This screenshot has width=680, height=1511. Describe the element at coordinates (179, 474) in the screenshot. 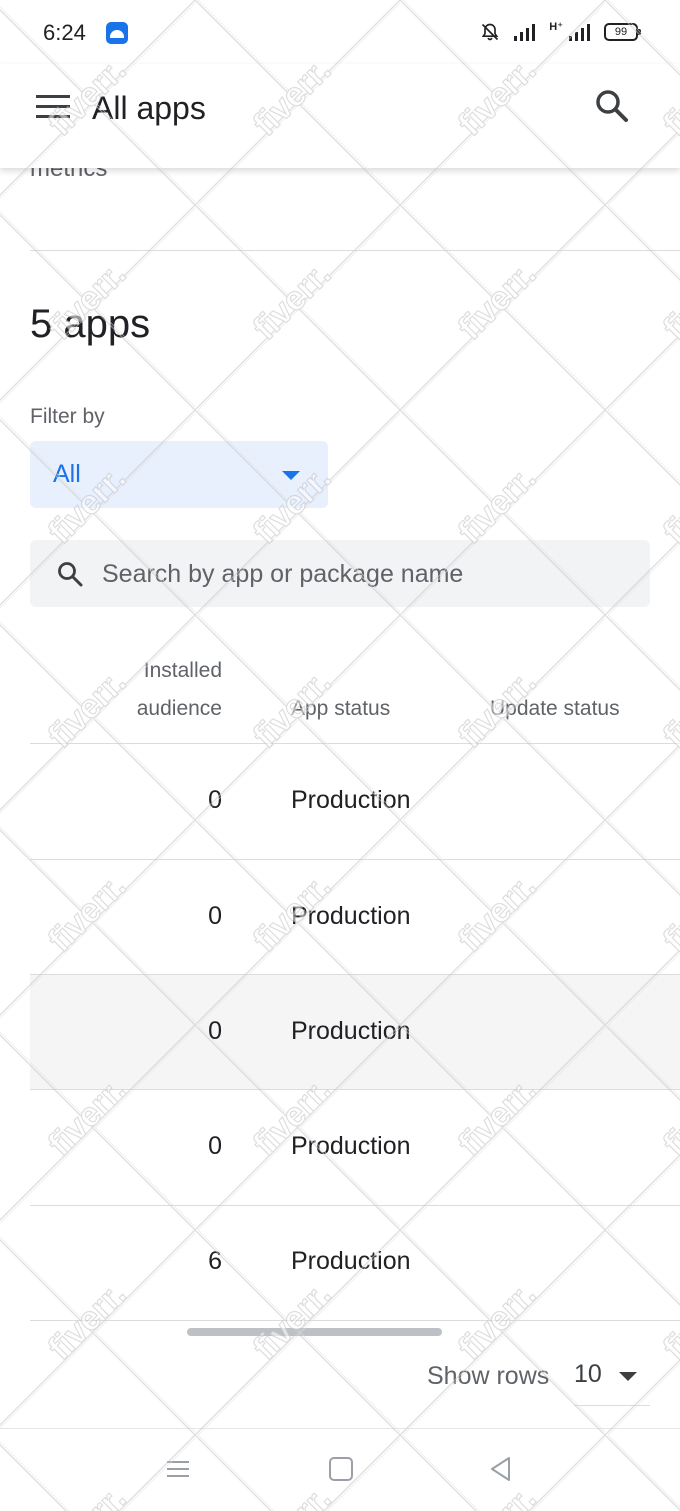

I see `filter-dropdown: All` at that location.